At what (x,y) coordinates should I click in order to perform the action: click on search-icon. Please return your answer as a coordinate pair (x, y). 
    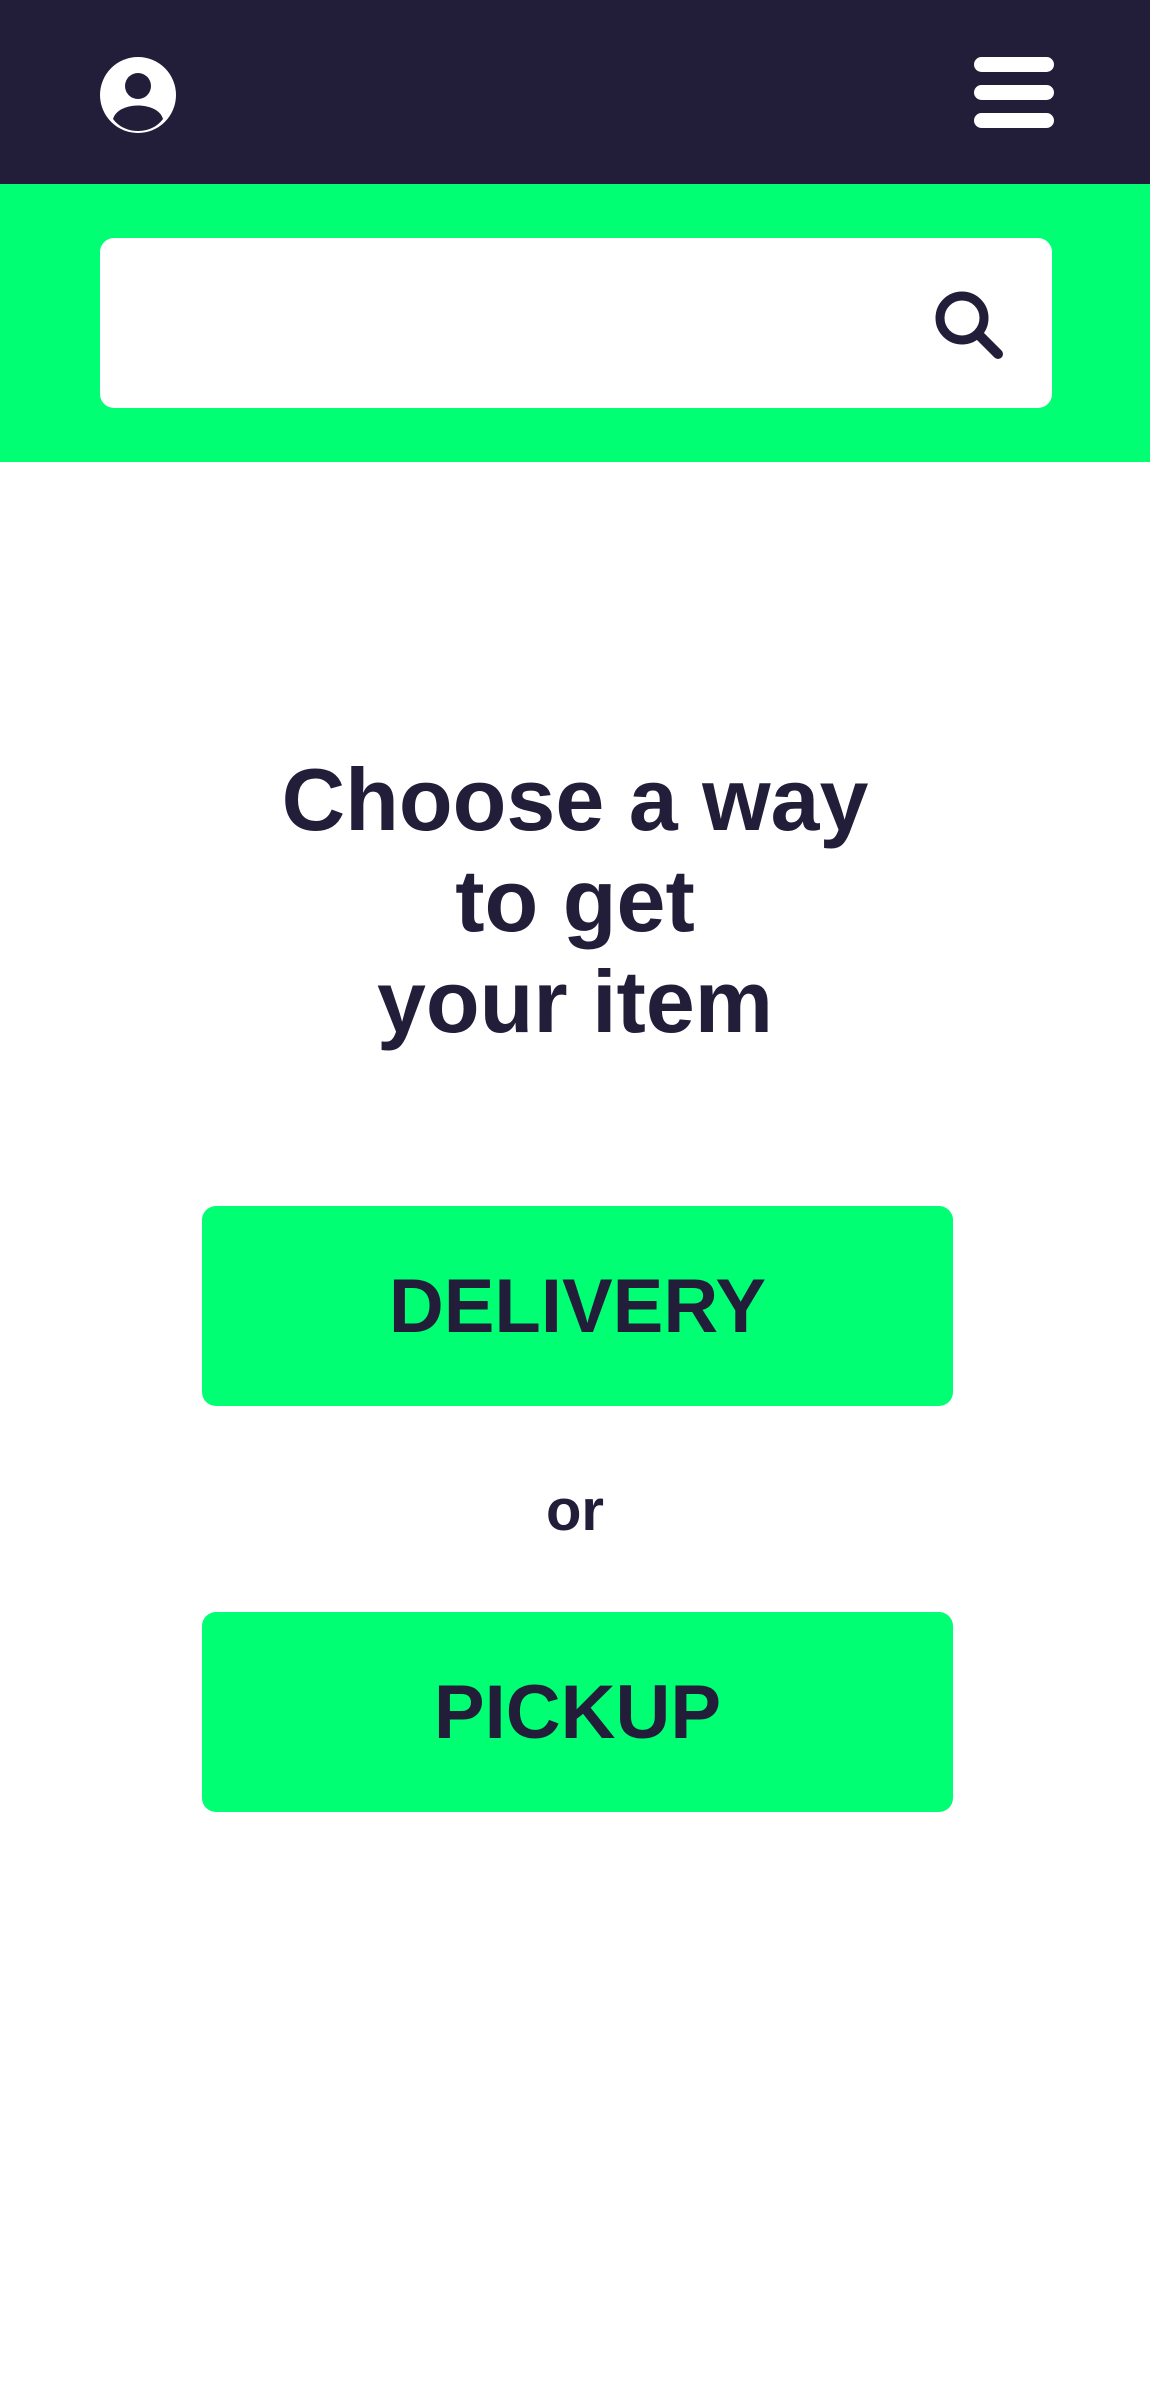
    Looking at the image, I should click on (971, 327).